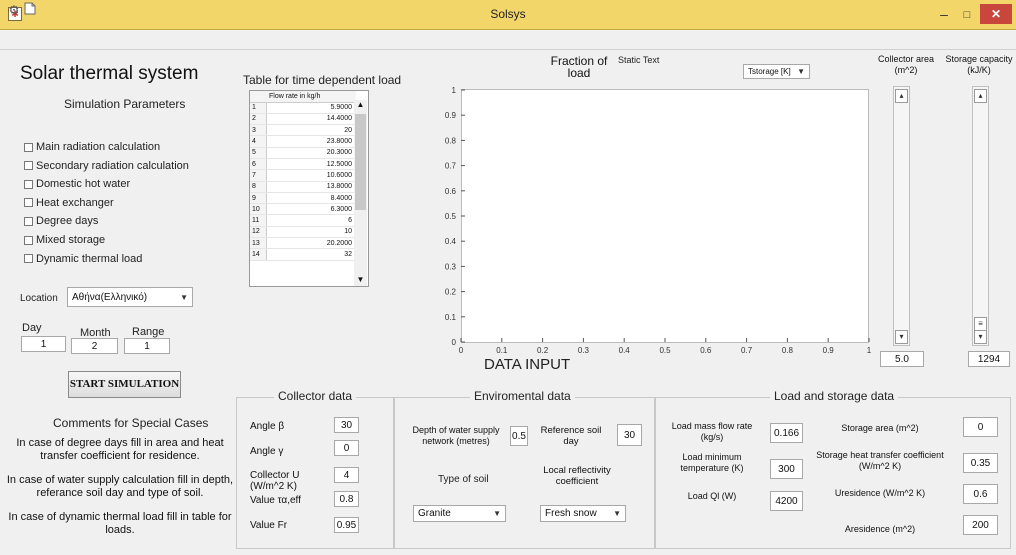 The image size is (1016, 555). What do you see at coordinates (519, 436) in the screenshot?
I see `depth-input: 0.5` at bounding box center [519, 436].